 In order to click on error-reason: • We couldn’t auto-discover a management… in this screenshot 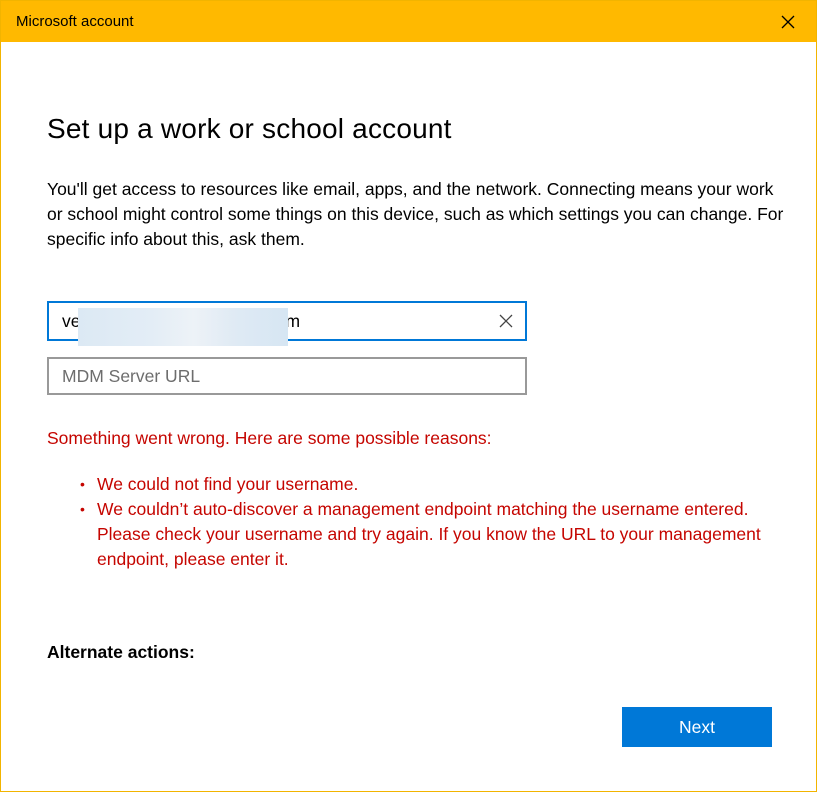, I will do `click(423, 534)`.